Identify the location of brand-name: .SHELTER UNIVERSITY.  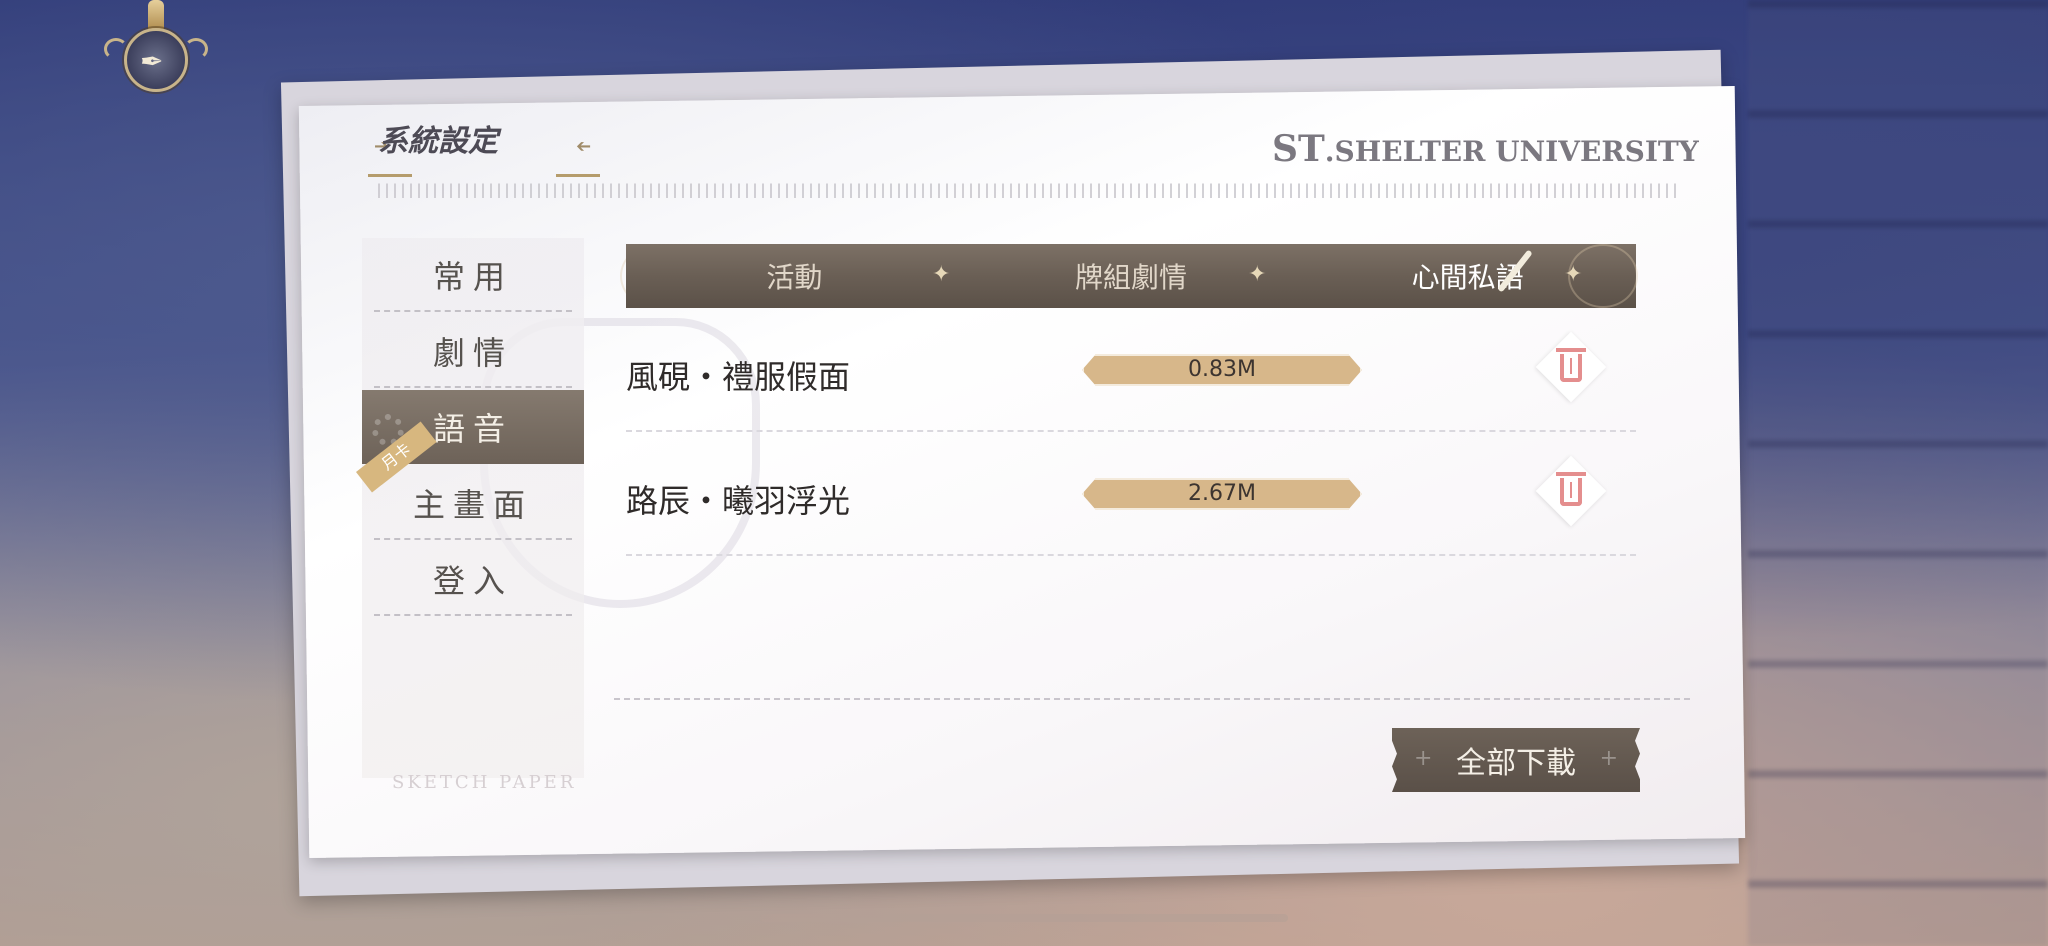
(1511, 151).